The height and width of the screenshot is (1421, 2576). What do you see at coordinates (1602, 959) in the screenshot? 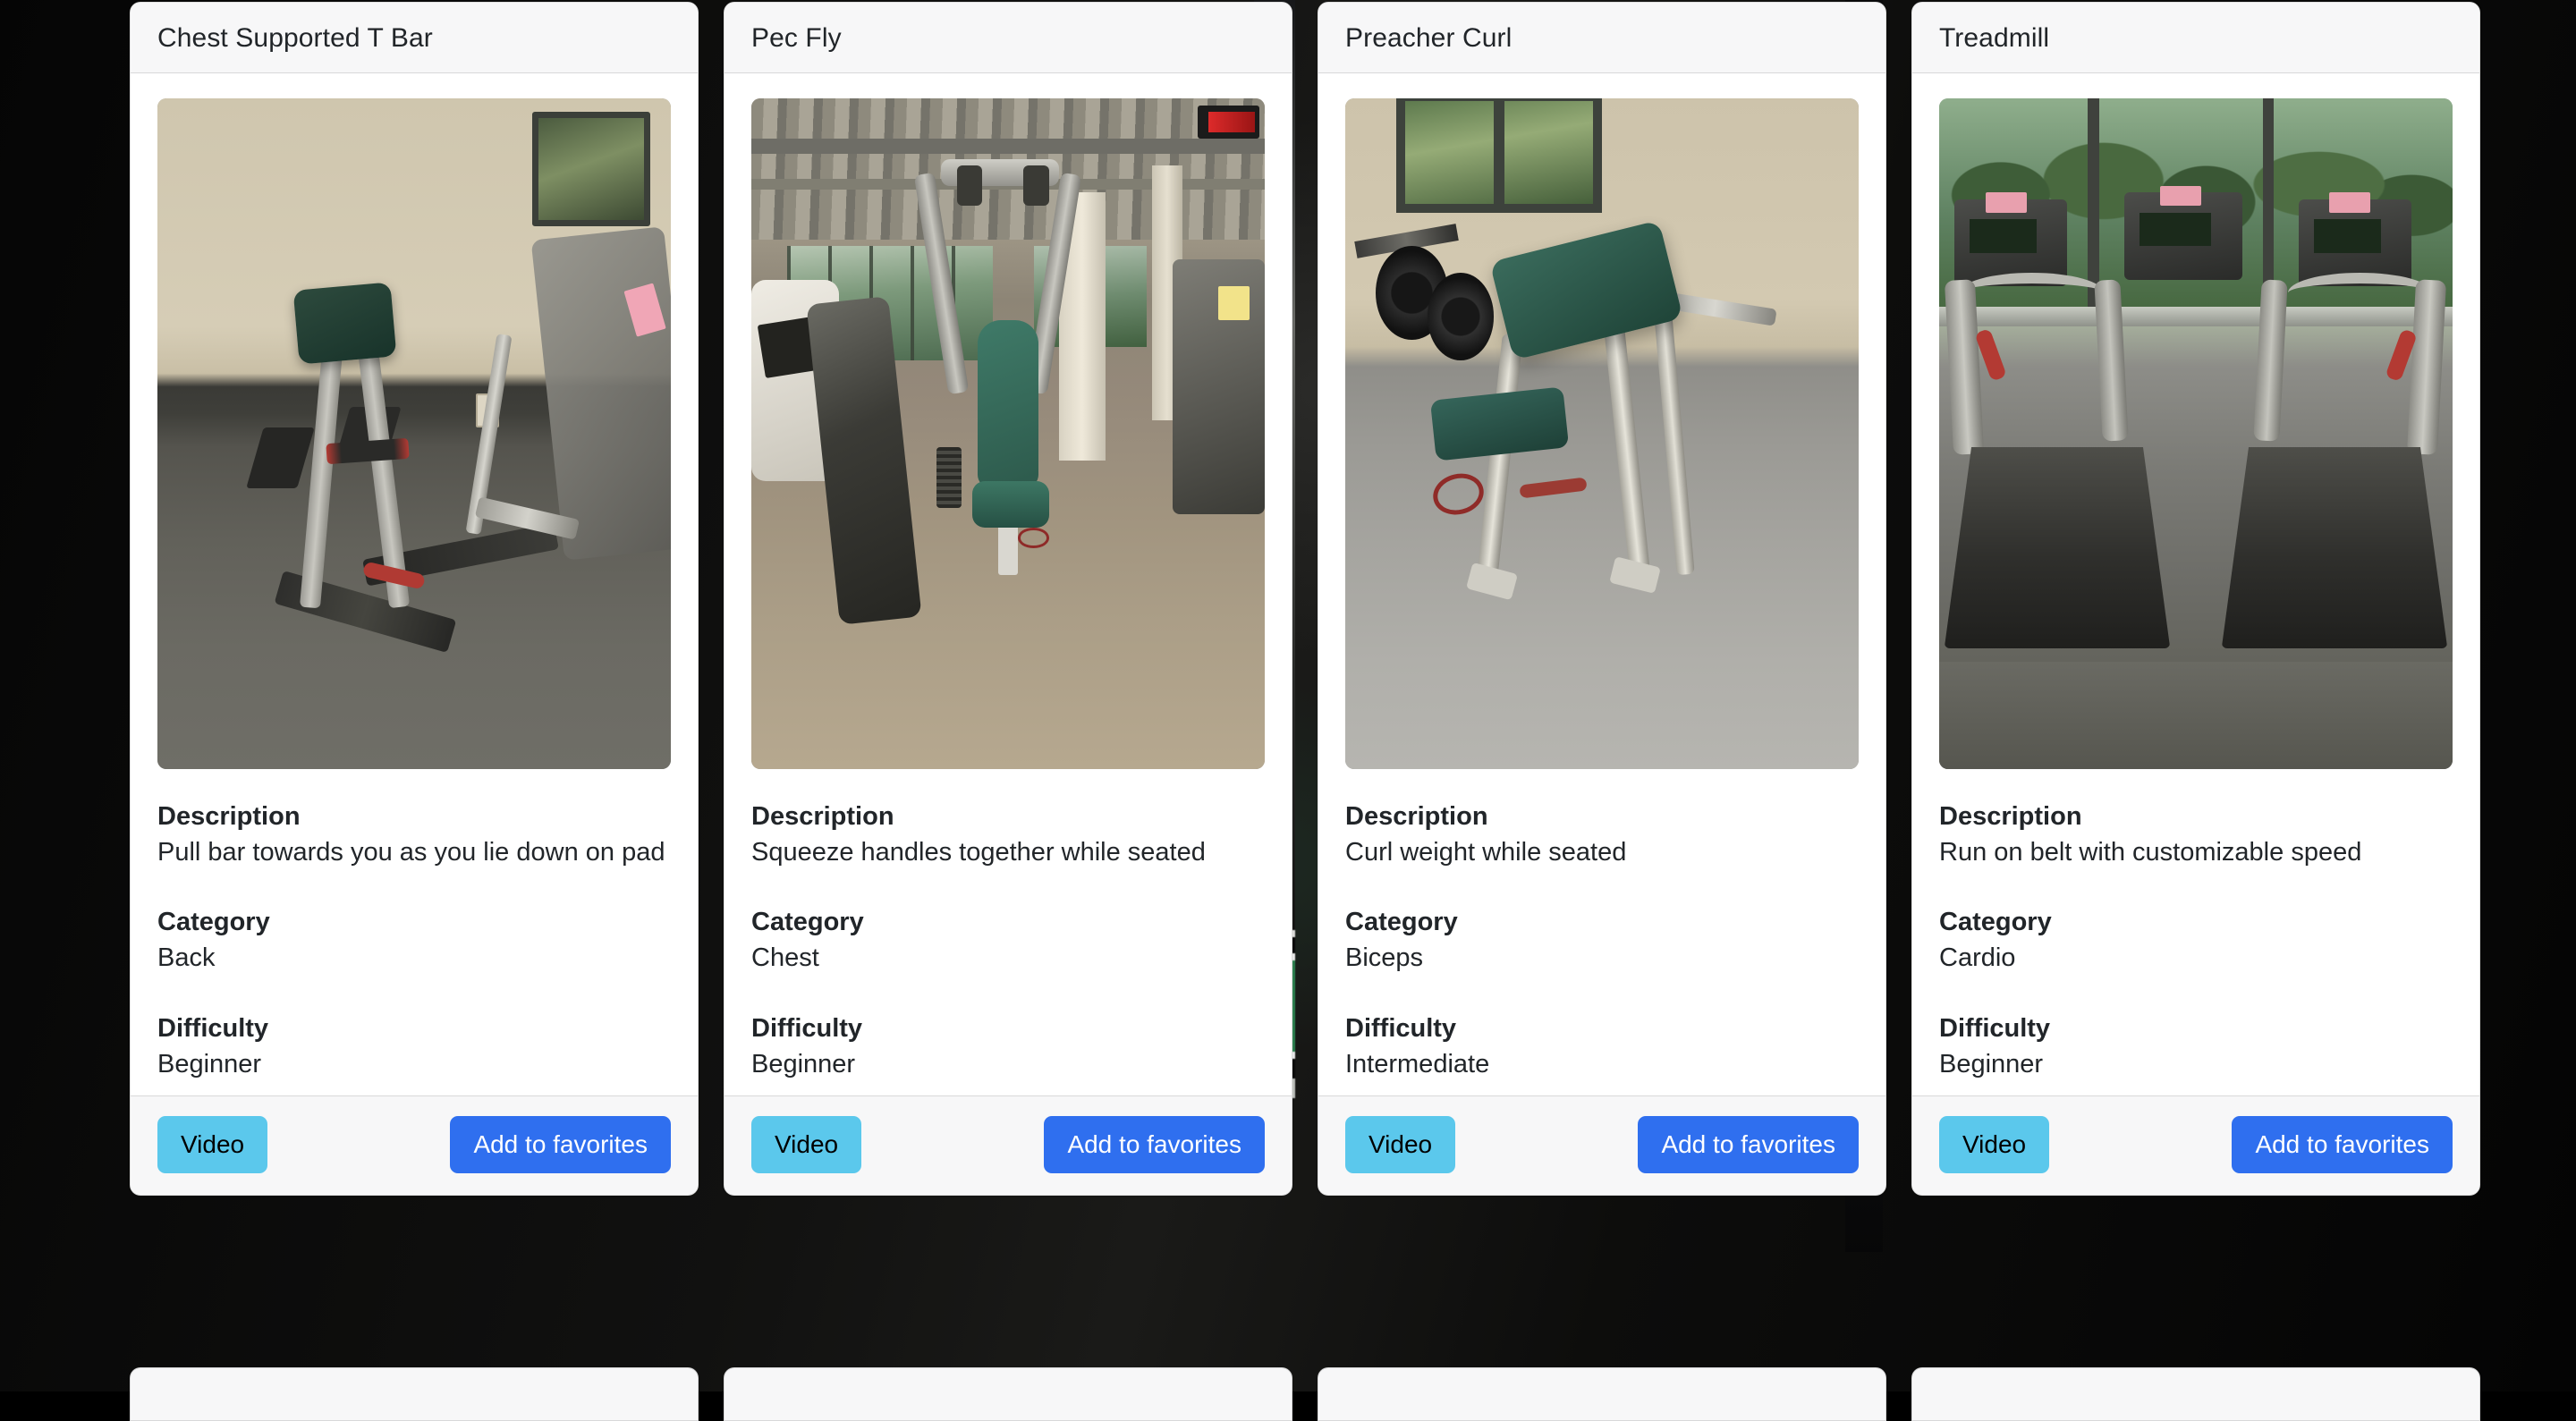
I see `category-value: Biceps` at bounding box center [1602, 959].